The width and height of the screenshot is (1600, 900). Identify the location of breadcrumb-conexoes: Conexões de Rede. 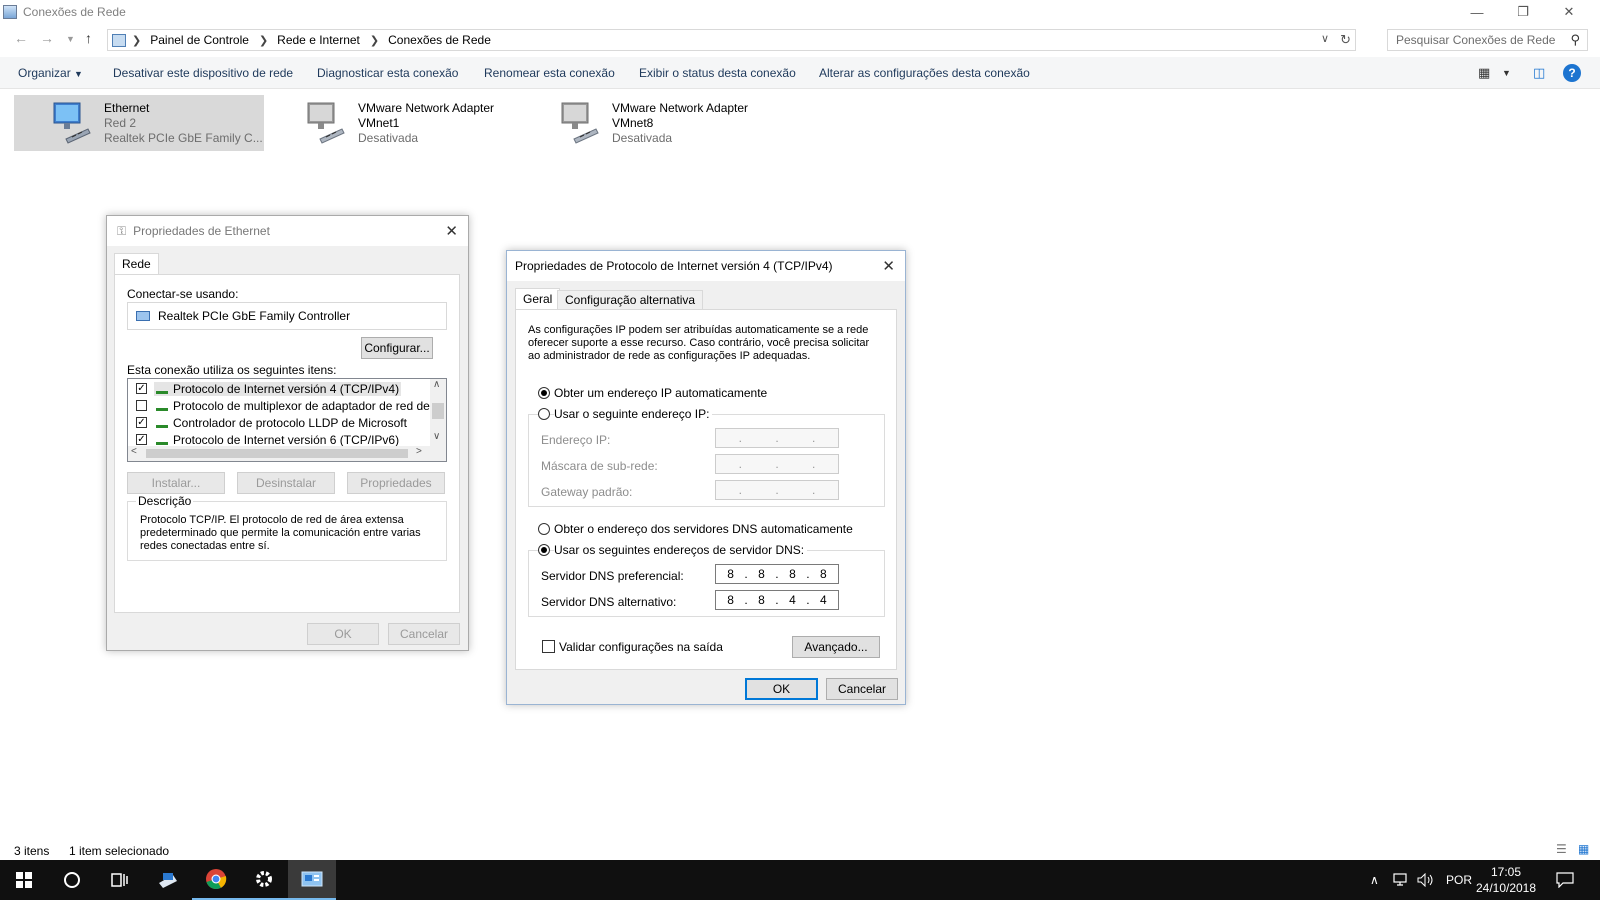
(439, 40).